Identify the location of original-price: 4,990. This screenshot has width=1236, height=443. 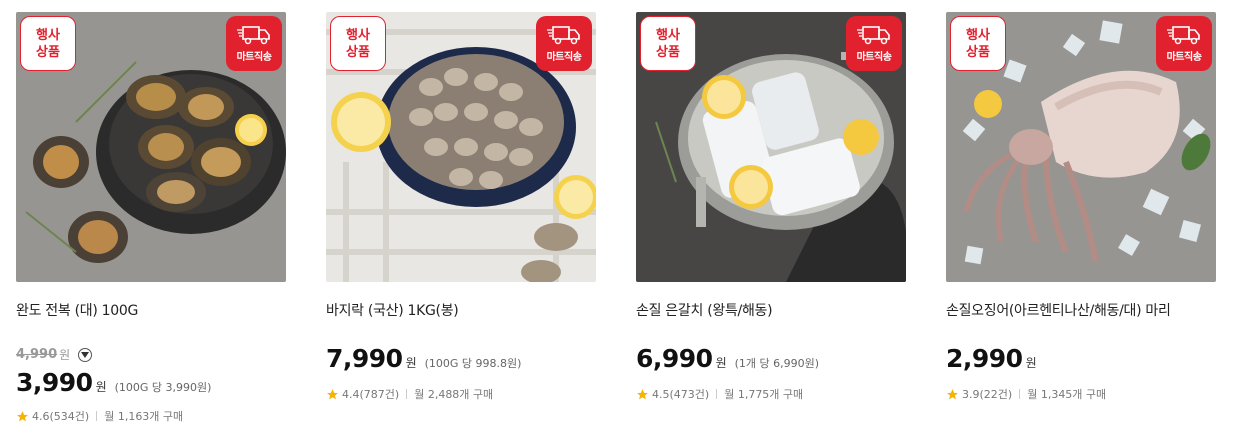
(37, 354).